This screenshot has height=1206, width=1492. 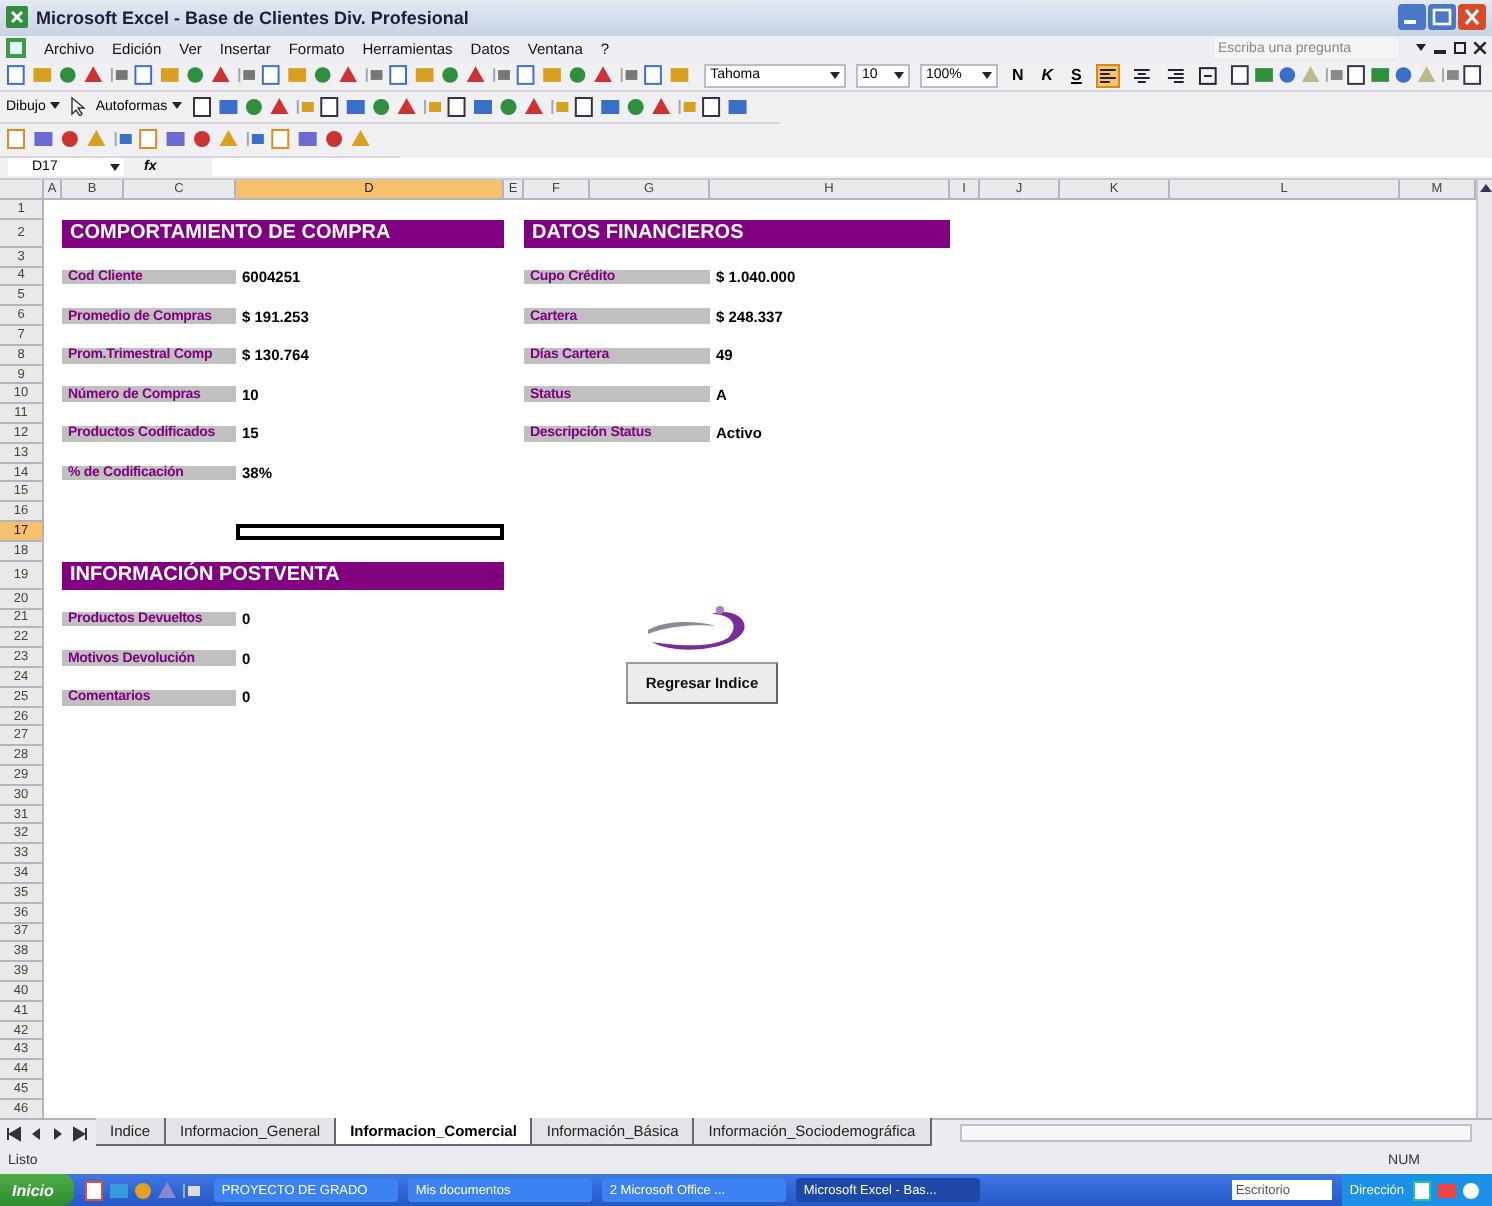 What do you see at coordinates (283, 233) in the screenshot?
I see `section-header: COMPORTAMIENTO DE COMPRA` at bounding box center [283, 233].